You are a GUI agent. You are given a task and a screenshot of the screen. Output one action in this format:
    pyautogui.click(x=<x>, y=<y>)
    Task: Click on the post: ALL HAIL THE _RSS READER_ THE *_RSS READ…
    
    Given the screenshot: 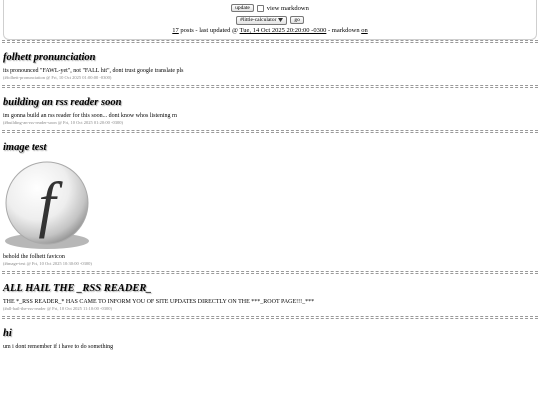 What is the action you would take?
    pyautogui.click(x=270, y=295)
    